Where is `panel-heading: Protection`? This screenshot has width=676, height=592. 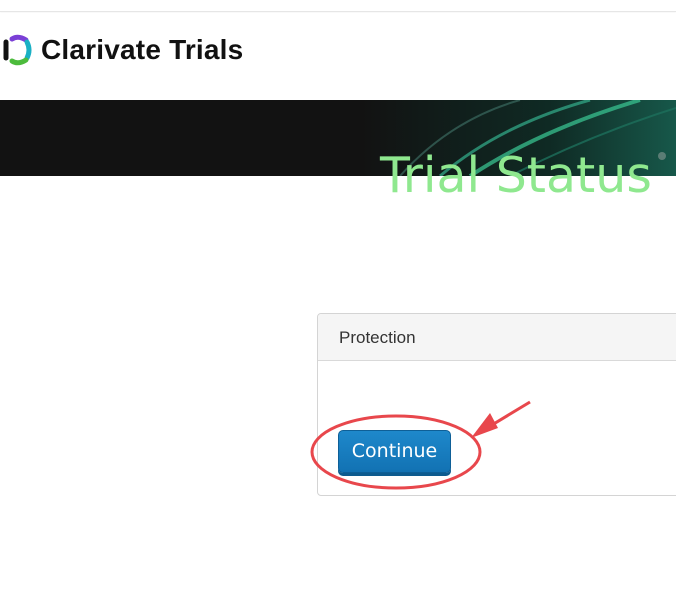
panel-heading: Protection is located at coordinates (497, 337).